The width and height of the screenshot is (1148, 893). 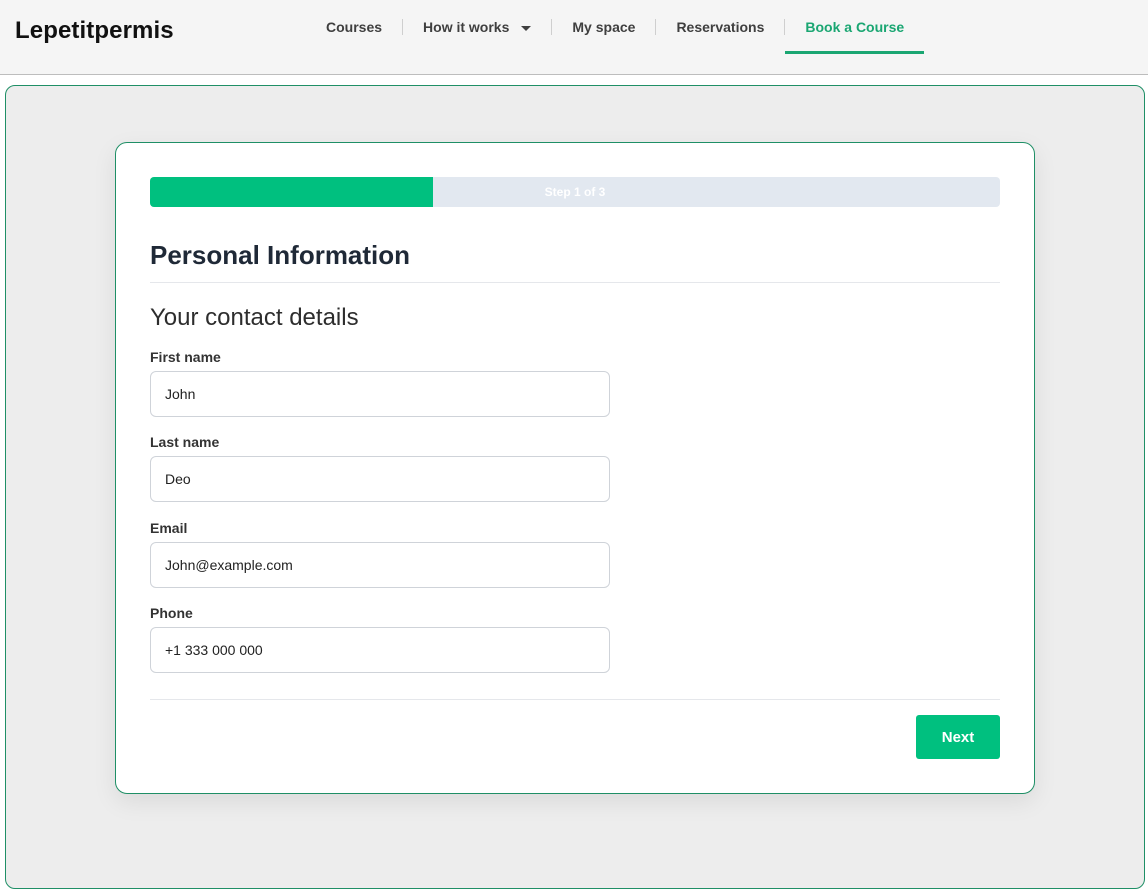 I want to click on nav-item-courses: Courses, so click(x=354, y=27).